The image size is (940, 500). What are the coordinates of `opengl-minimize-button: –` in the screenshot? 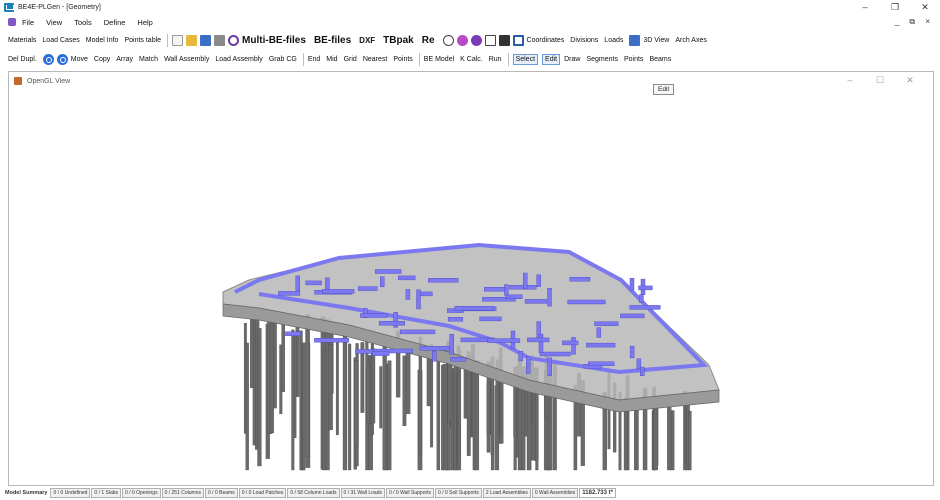 It's located at (850, 80).